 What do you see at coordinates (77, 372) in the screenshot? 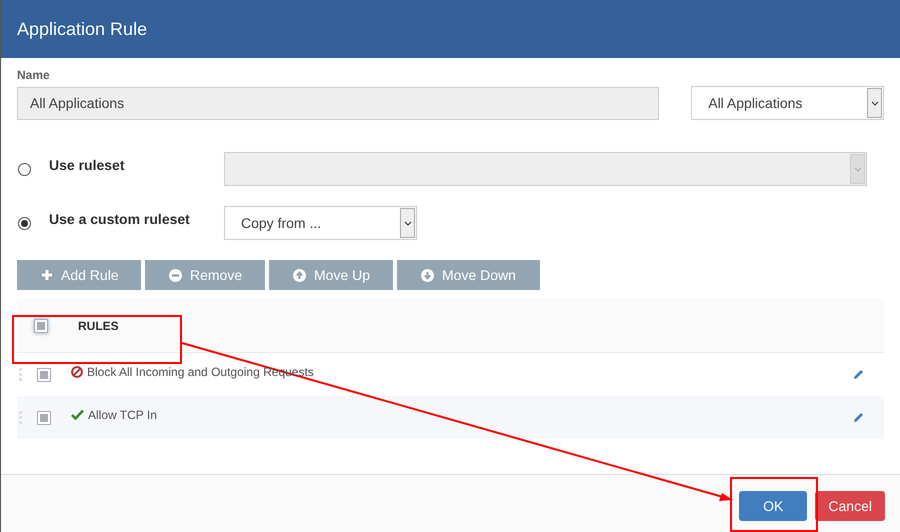
I see `prohibited-icon` at bounding box center [77, 372].